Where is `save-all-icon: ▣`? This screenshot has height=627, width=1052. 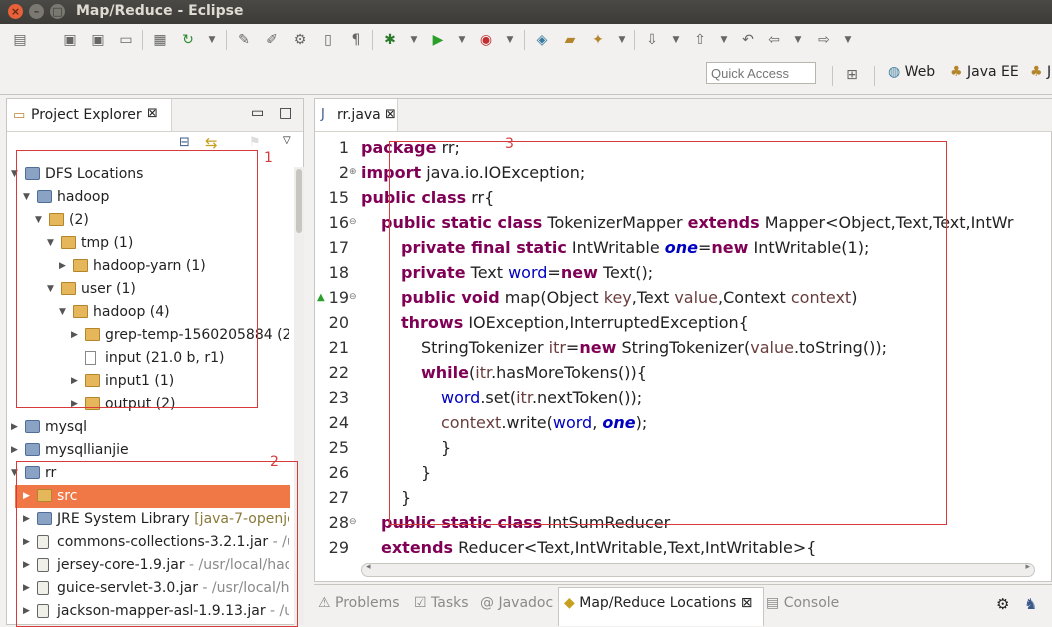 save-all-icon: ▣ is located at coordinates (98, 40).